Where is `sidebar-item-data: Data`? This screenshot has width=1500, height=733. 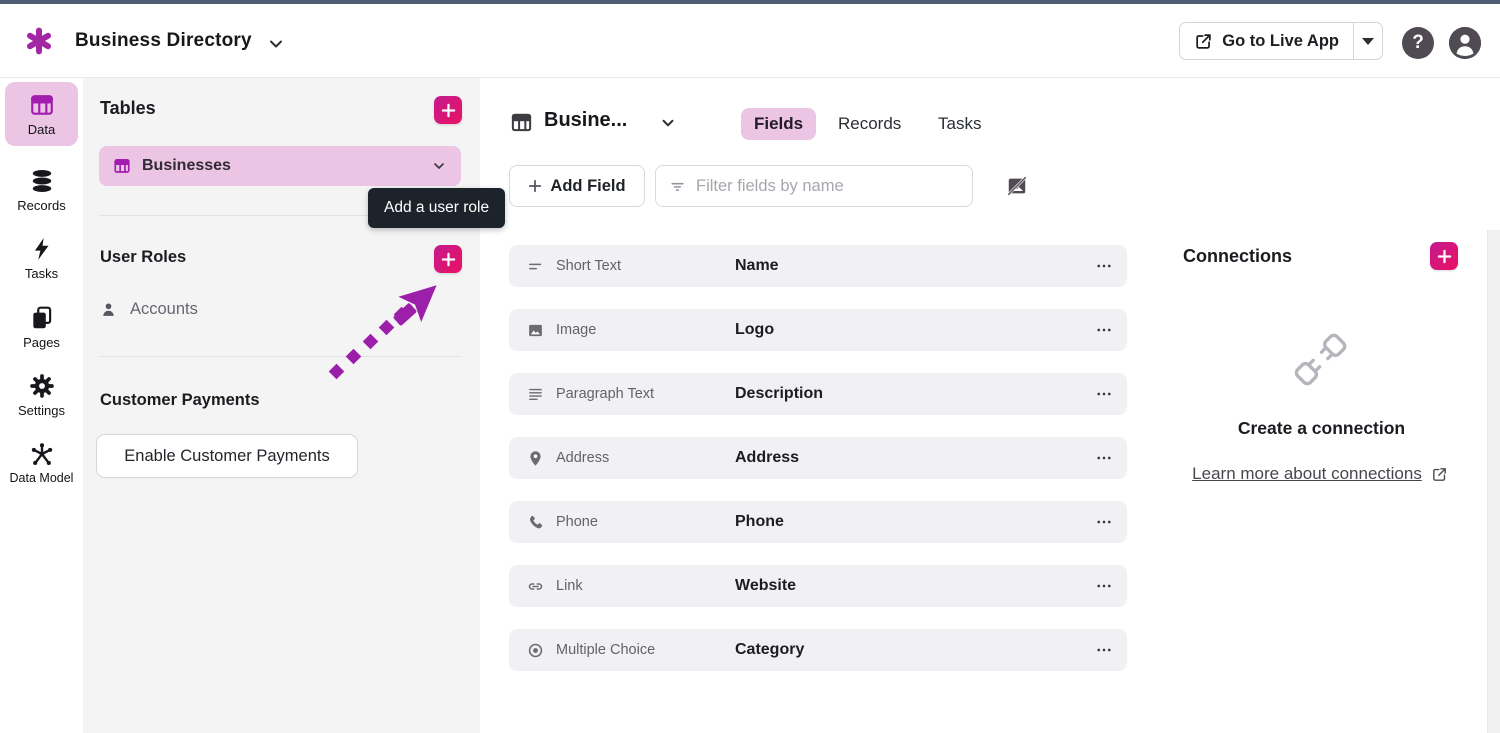 sidebar-item-data: Data is located at coordinates (41, 114).